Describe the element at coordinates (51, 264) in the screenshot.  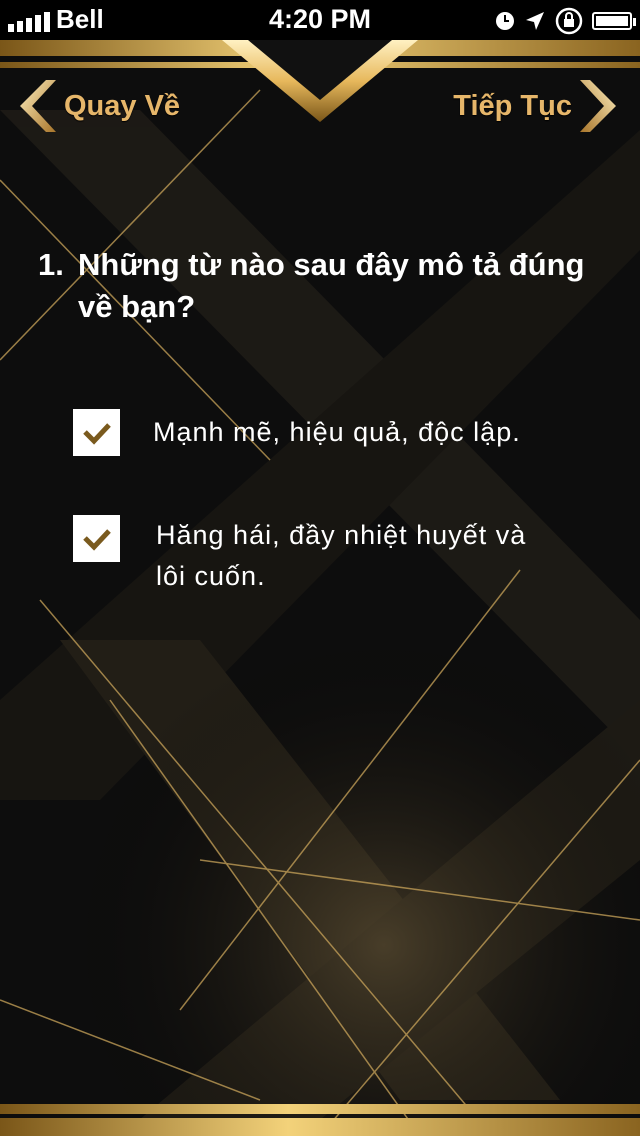
I see `question-number: 1.` at that location.